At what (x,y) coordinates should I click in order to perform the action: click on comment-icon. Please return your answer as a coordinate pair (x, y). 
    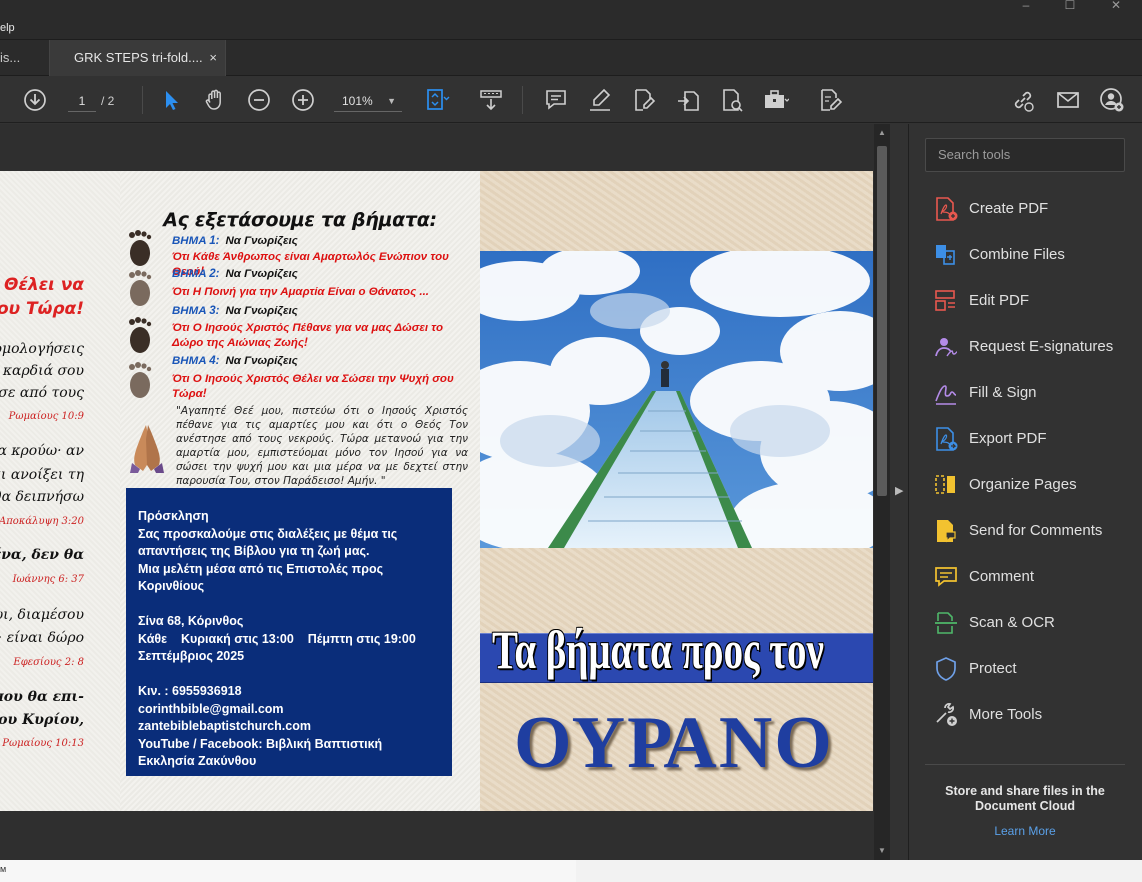
    Looking at the image, I should click on (556, 100).